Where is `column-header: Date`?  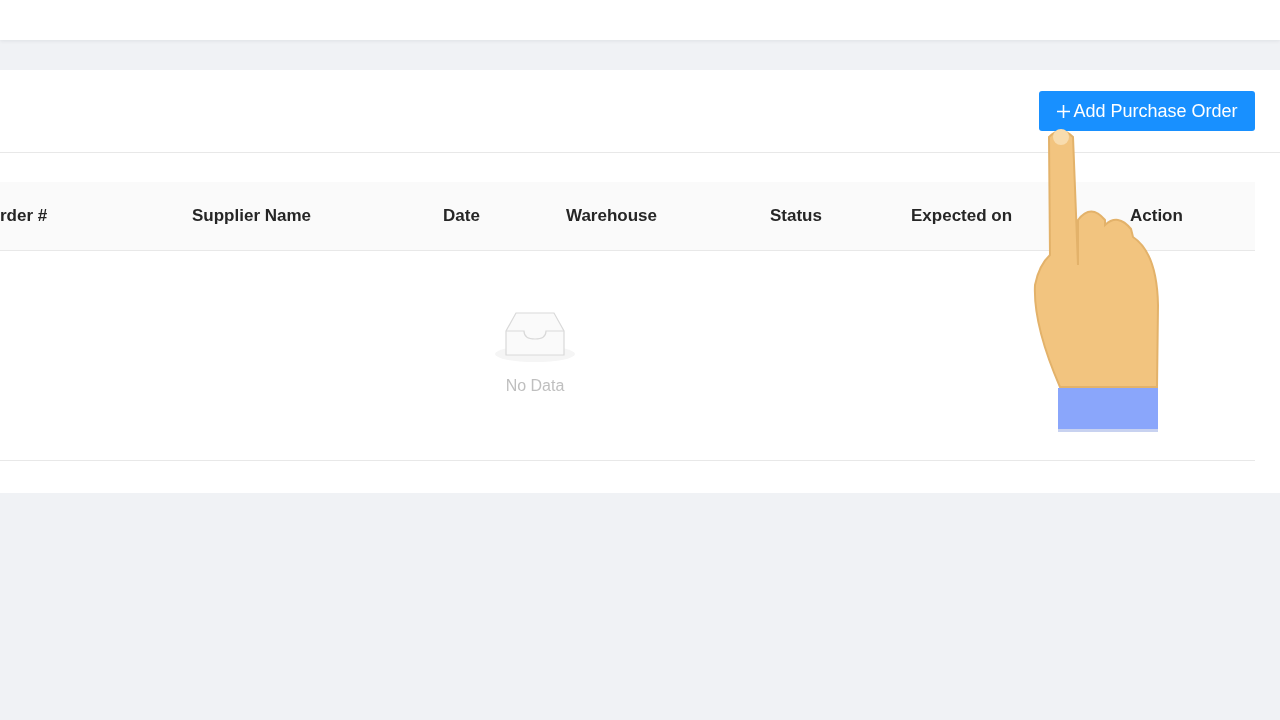
column-header: Date is located at coordinates (461, 216).